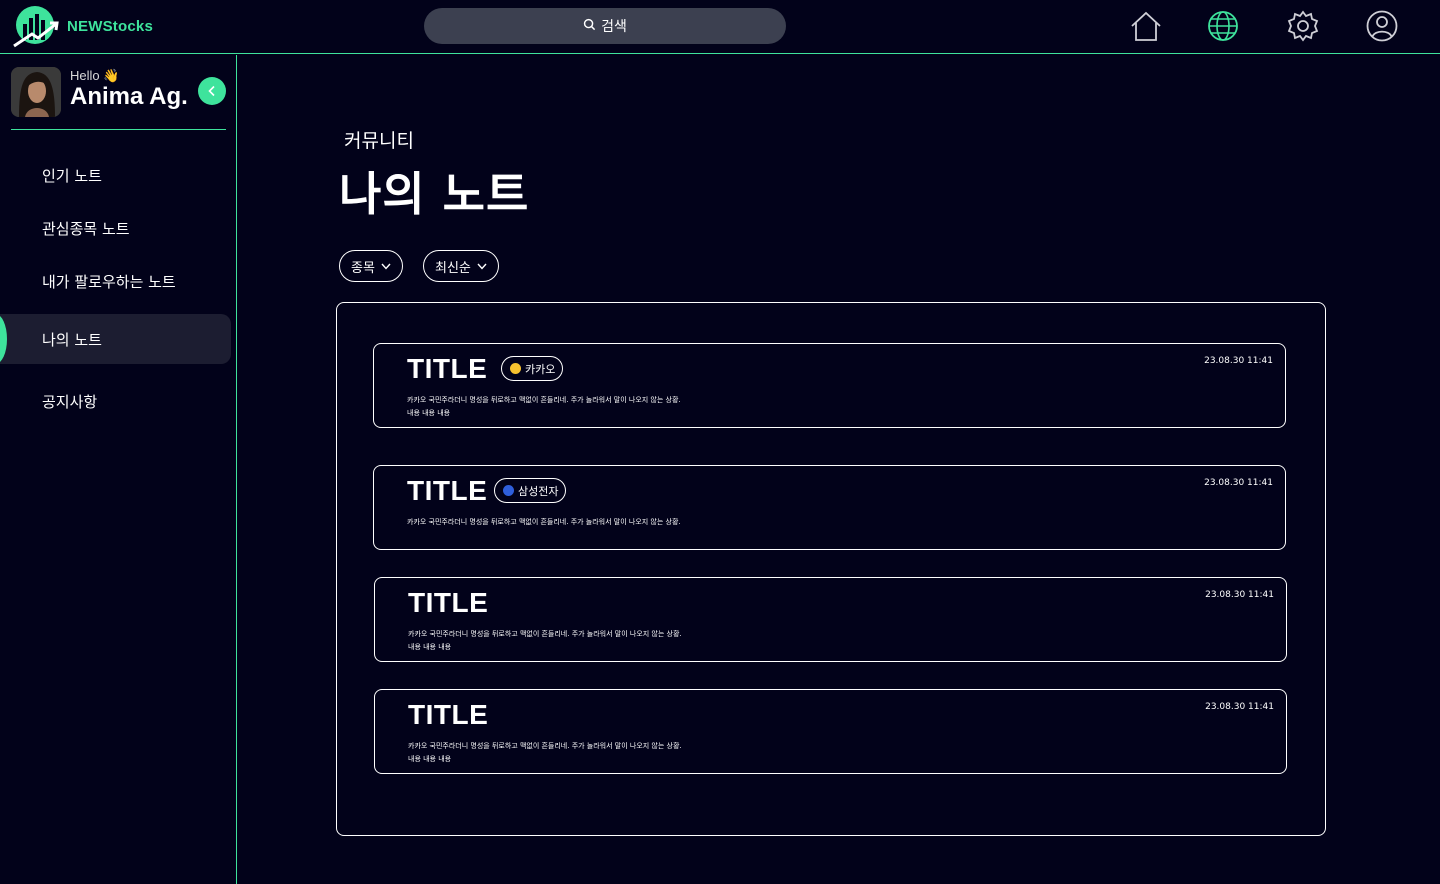 Image resolution: width=1440 pixels, height=884 pixels. I want to click on filter-stock-dropdown: 종목, so click(371, 266).